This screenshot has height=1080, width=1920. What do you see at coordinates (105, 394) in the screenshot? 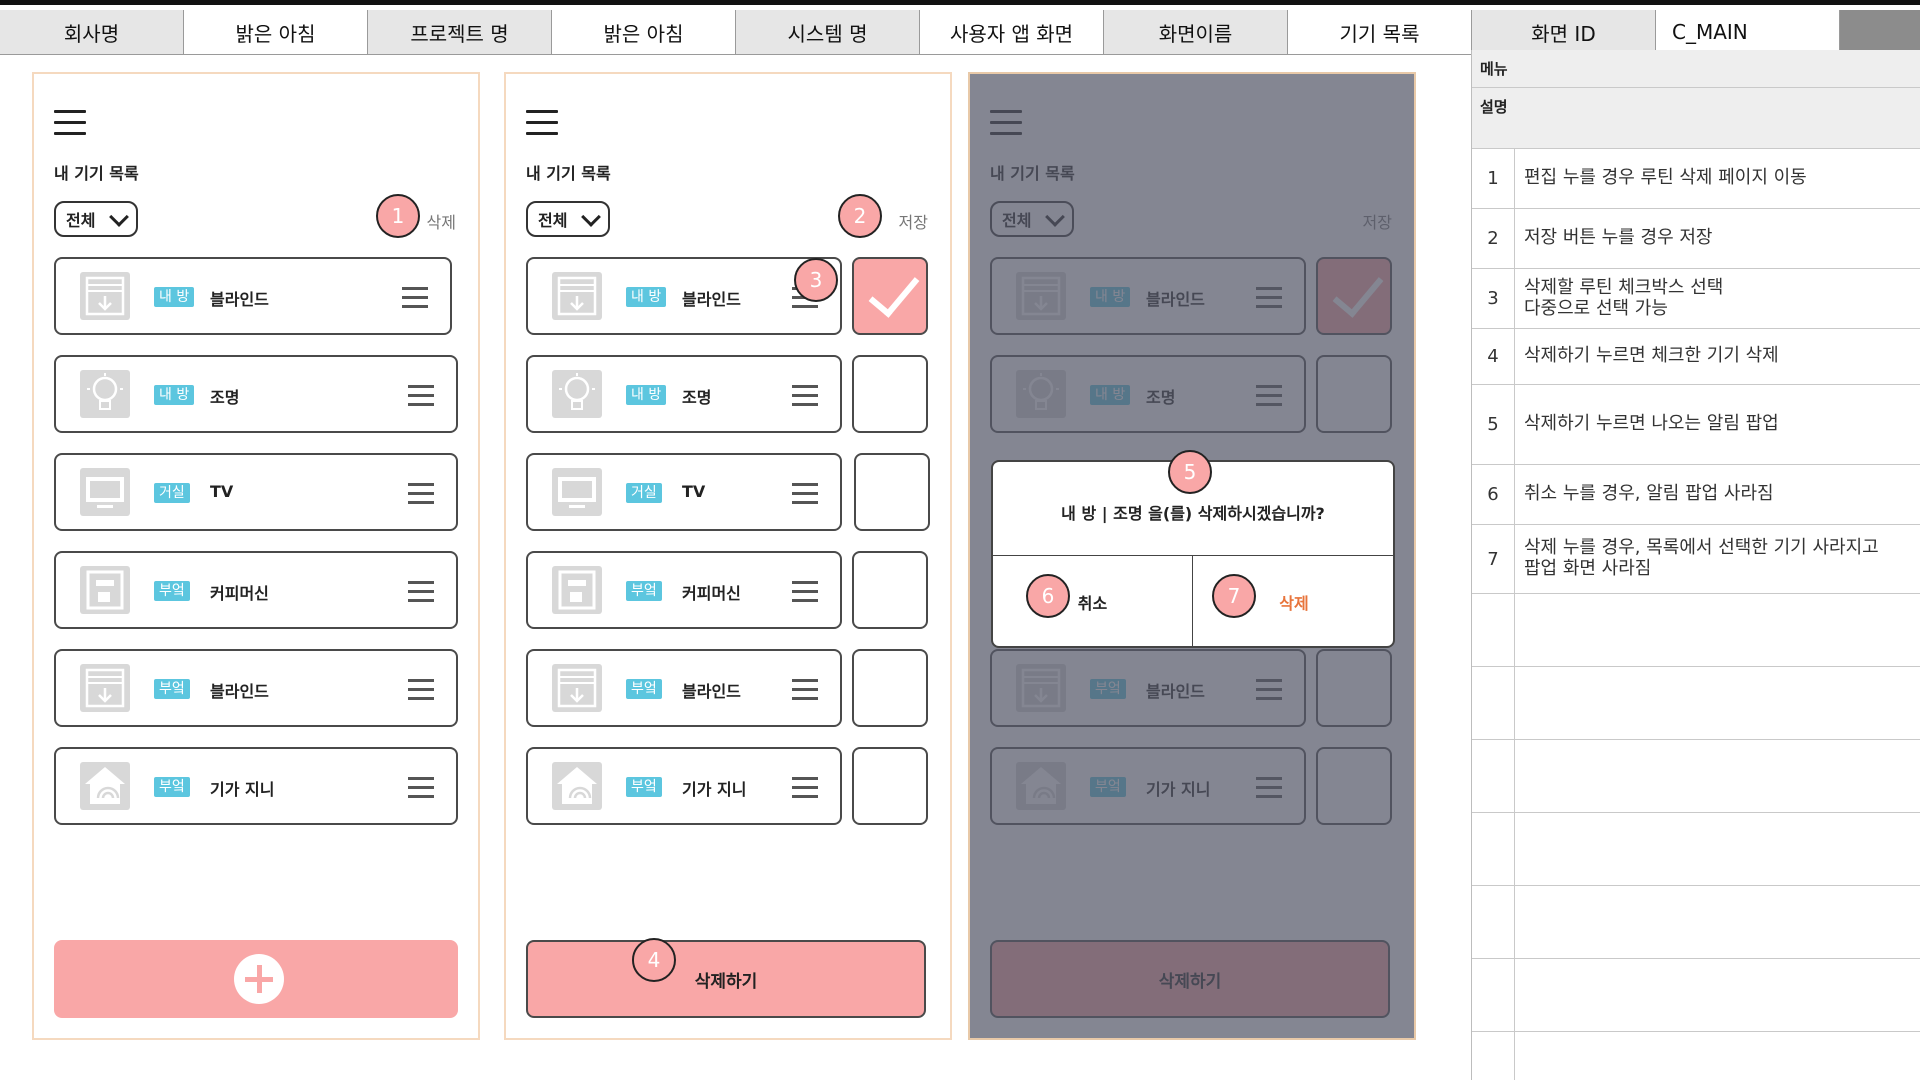
I see `lightbulb-icon` at bounding box center [105, 394].